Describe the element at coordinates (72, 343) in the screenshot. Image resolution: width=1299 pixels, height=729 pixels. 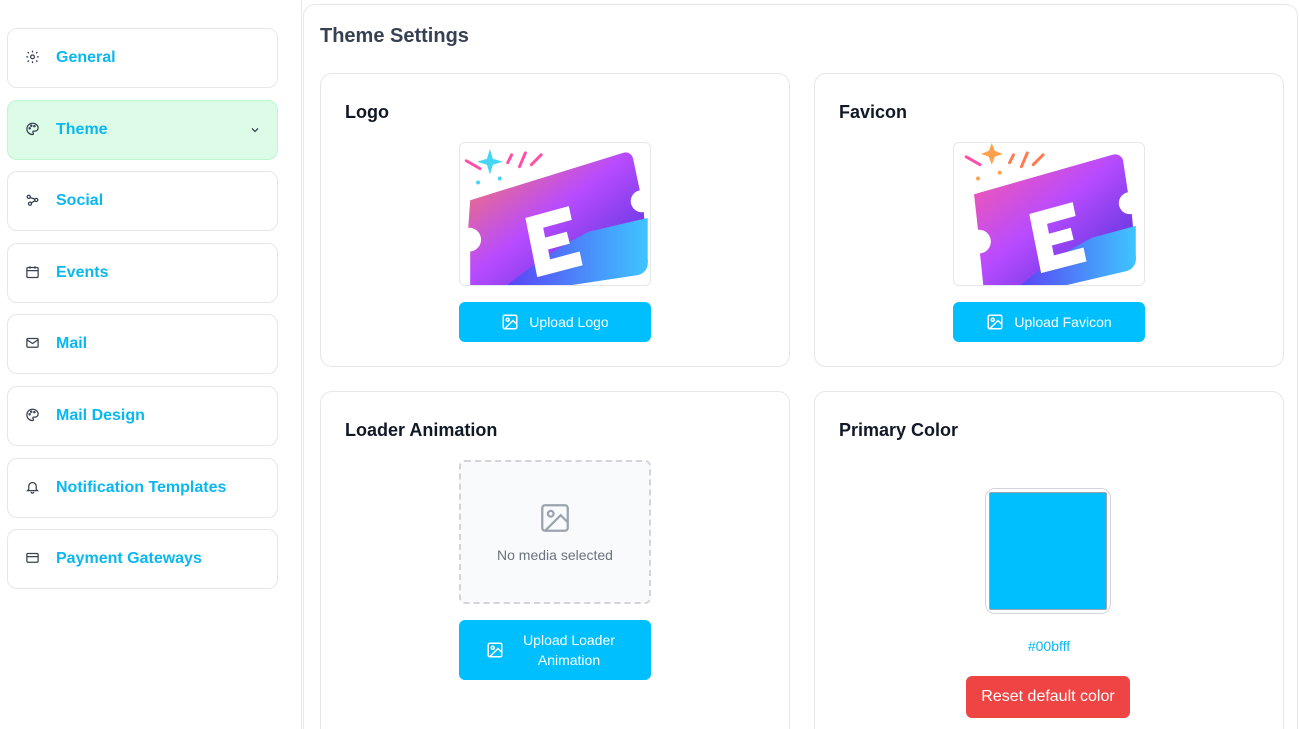
I see `sidebar-item-label: Mail` at that location.